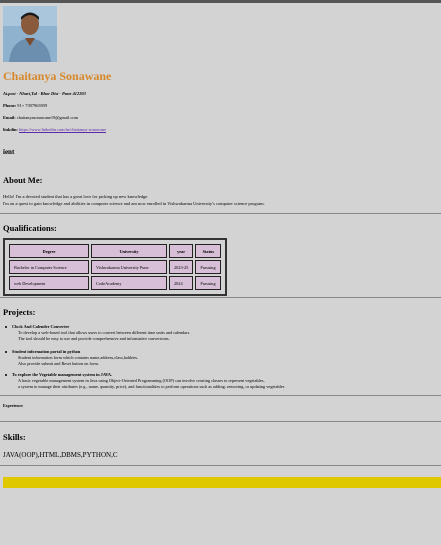  I want to click on table-cell: CodeAcademy, so click(129, 283).